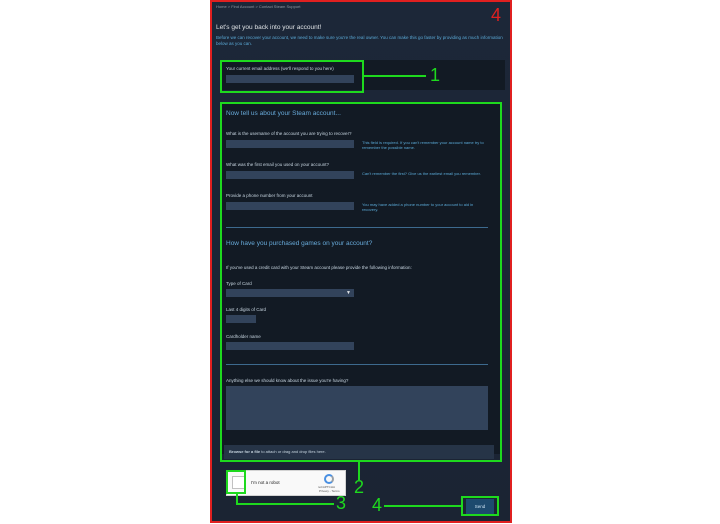  I want to click on annotation-number-4: 4, so click(377, 505).